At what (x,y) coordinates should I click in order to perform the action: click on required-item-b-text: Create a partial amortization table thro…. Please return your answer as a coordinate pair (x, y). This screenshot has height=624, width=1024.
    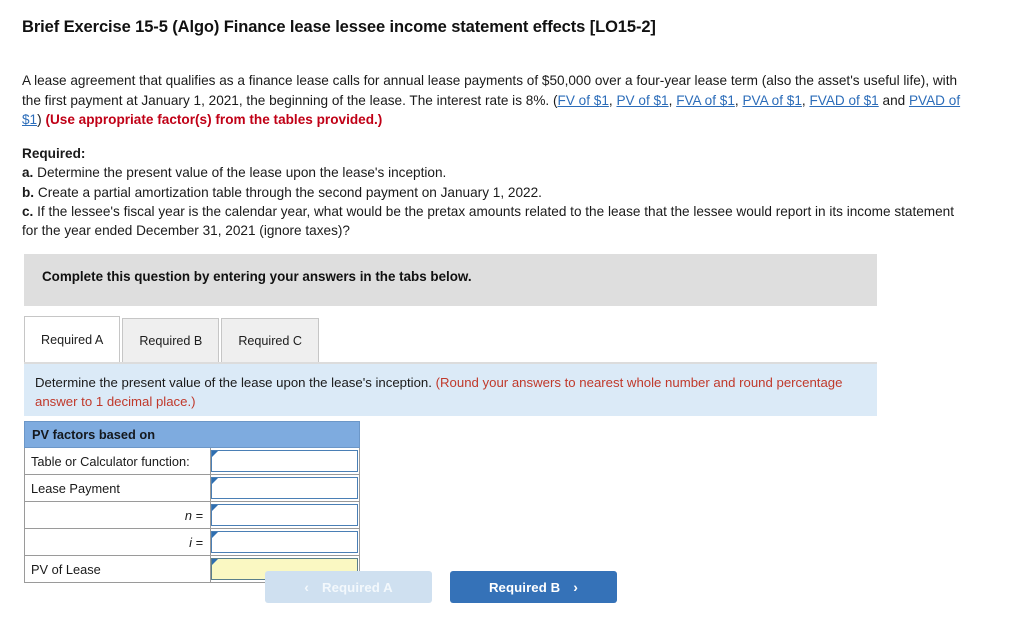
    Looking at the image, I should click on (288, 192).